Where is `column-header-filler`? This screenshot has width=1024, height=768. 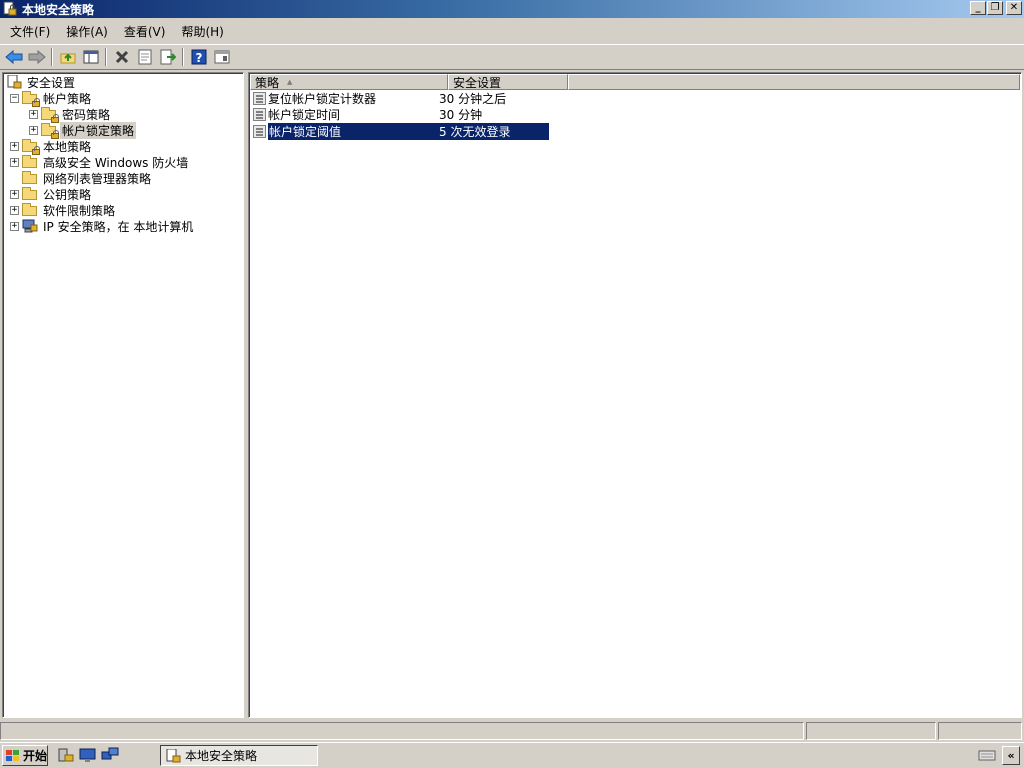 column-header-filler is located at coordinates (794, 82).